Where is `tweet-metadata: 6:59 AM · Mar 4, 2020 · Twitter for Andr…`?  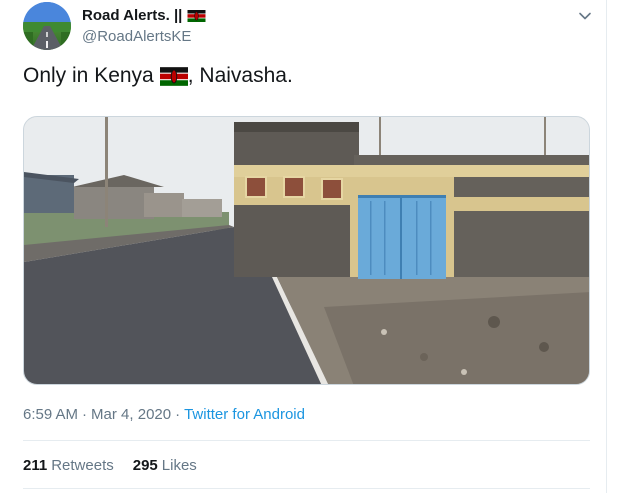 tweet-metadata: 6:59 AM · Mar 4, 2020 · Twitter for Andr… is located at coordinates (164, 414).